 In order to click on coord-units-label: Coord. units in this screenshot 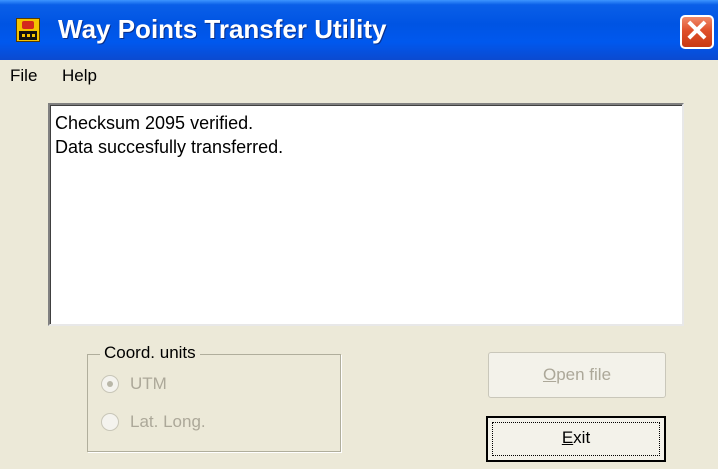, I will do `click(150, 353)`.